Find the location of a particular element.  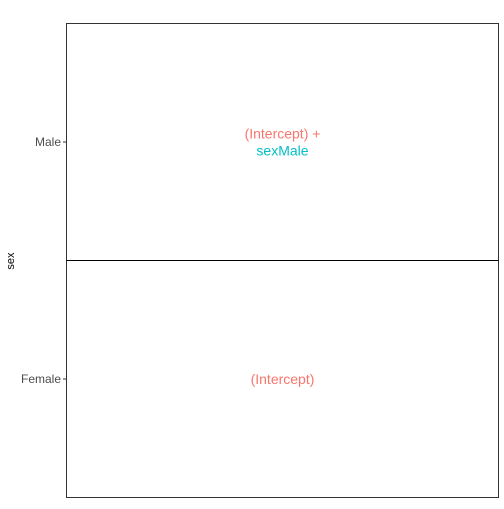

cell-term-male-1: sexMale is located at coordinates (282, 151).